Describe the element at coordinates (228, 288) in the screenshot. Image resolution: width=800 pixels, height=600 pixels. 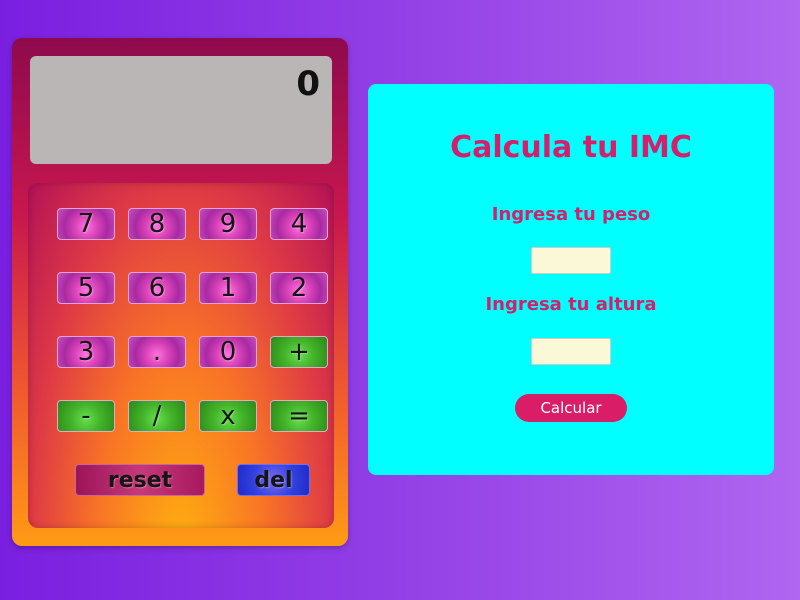
I see `key-1: 1` at that location.